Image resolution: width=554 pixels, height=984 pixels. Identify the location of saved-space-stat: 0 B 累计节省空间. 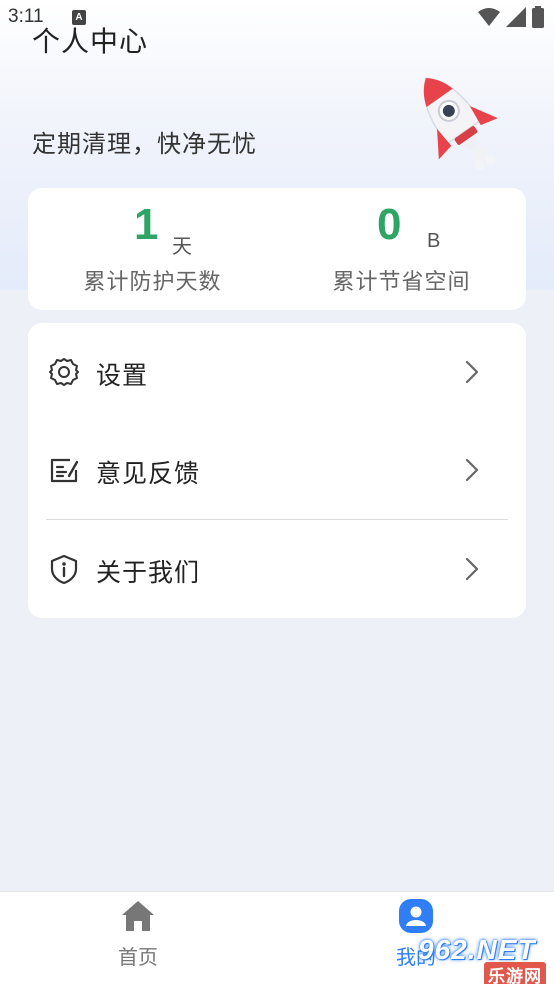
(401, 249).